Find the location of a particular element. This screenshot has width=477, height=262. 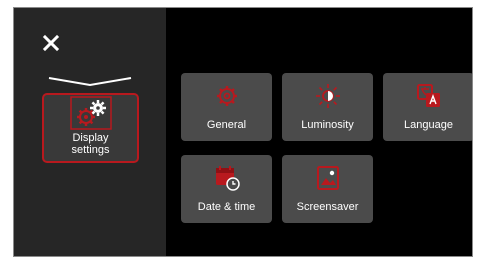

chevron-down-icon is located at coordinates (90, 83).